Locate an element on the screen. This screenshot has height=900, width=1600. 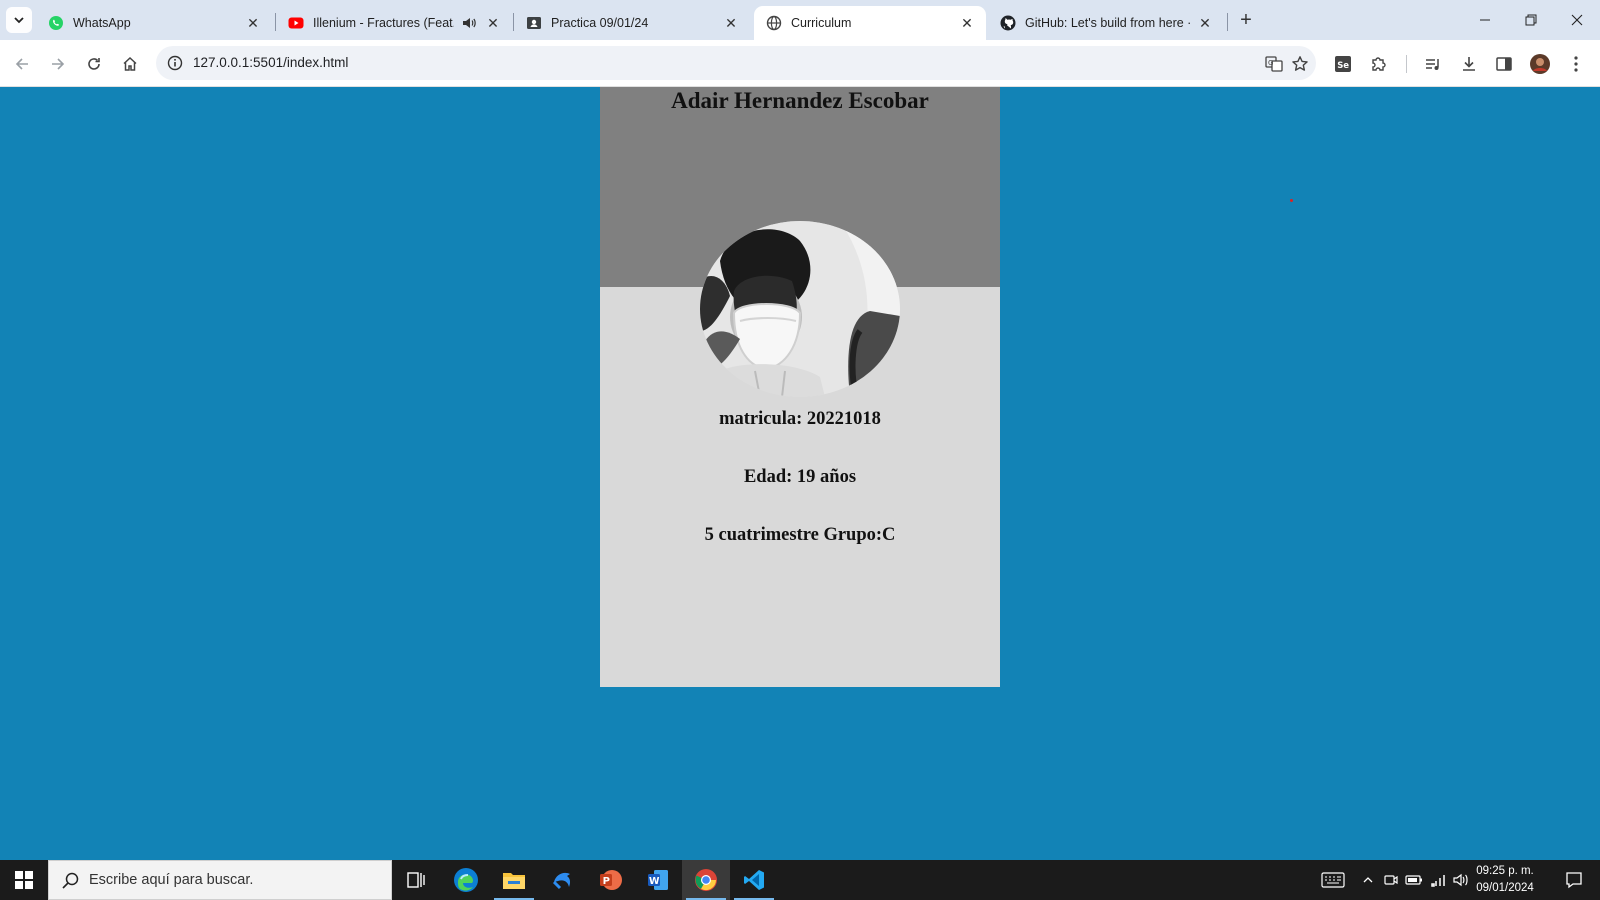
arrow-left-icon is located at coordinates (21, 64).